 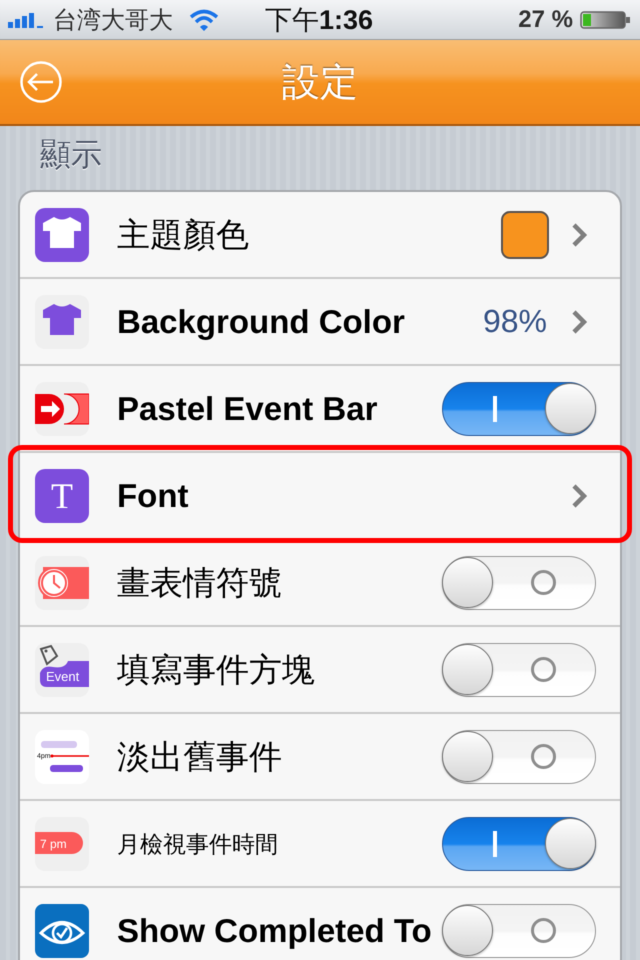 What do you see at coordinates (200, 756) in the screenshot?
I see `row-label: 淡出舊事件` at bounding box center [200, 756].